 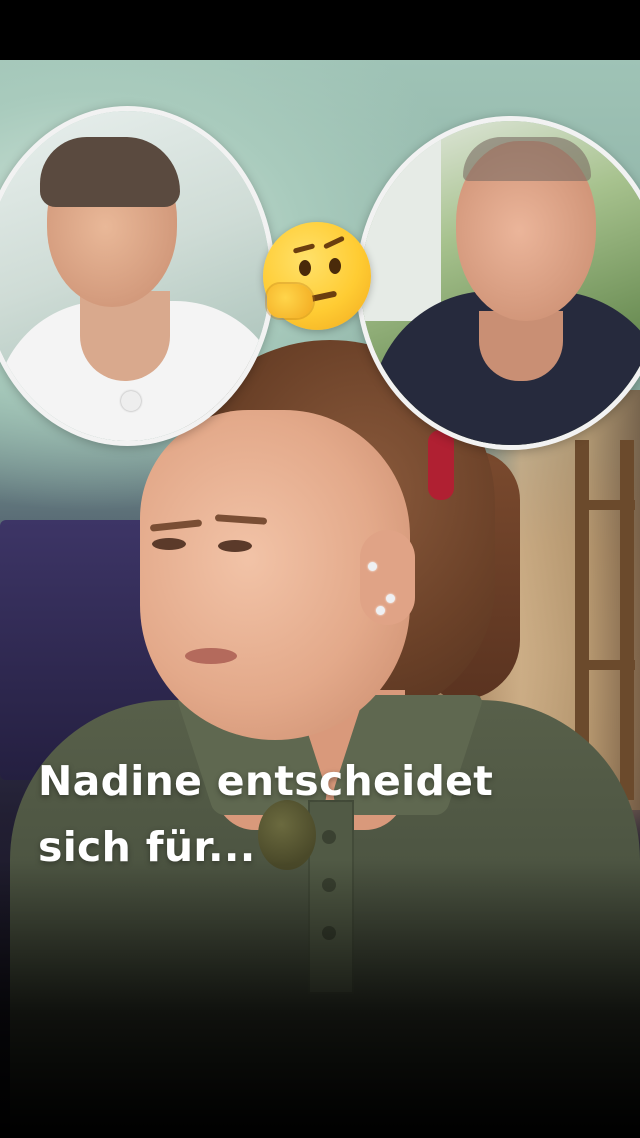 What do you see at coordinates (131, 401) in the screenshot?
I see `lavalier-microphone` at bounding box center [131, 401].